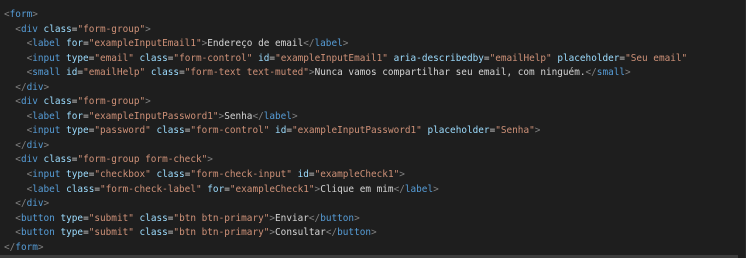 Image resolution: width=751 pixels, height=267 pixels. Describe the element at coordinates (369, 256) in the screenshot. I see `horizontal-scrollbar-thumb` at that location.